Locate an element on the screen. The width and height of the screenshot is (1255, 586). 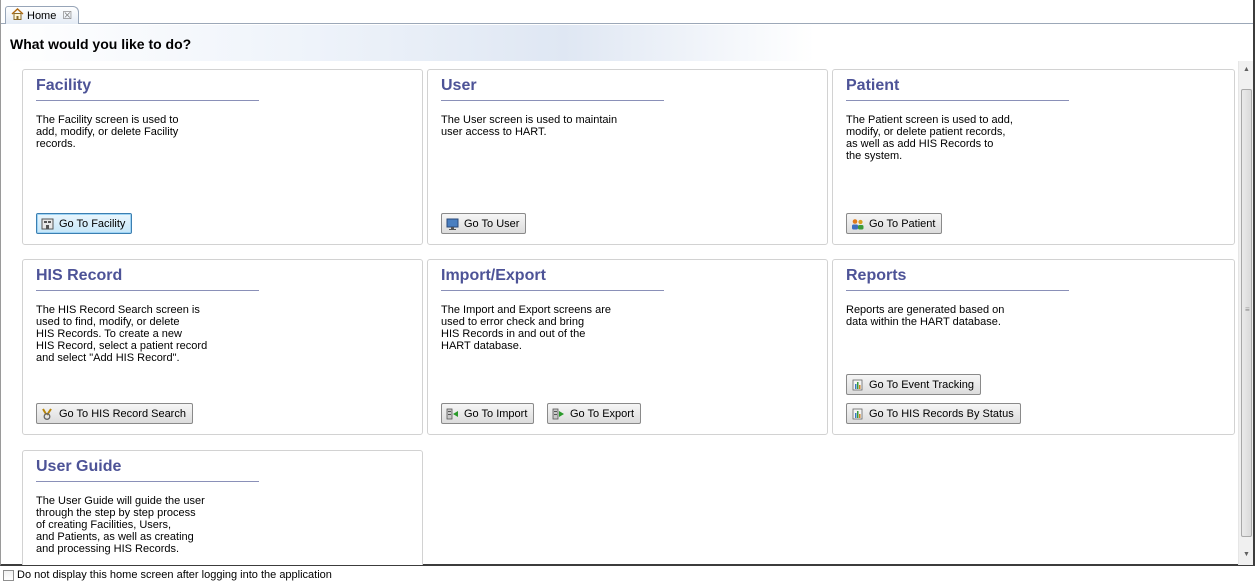
card-title: Patient is located at coordinates (873, 85).